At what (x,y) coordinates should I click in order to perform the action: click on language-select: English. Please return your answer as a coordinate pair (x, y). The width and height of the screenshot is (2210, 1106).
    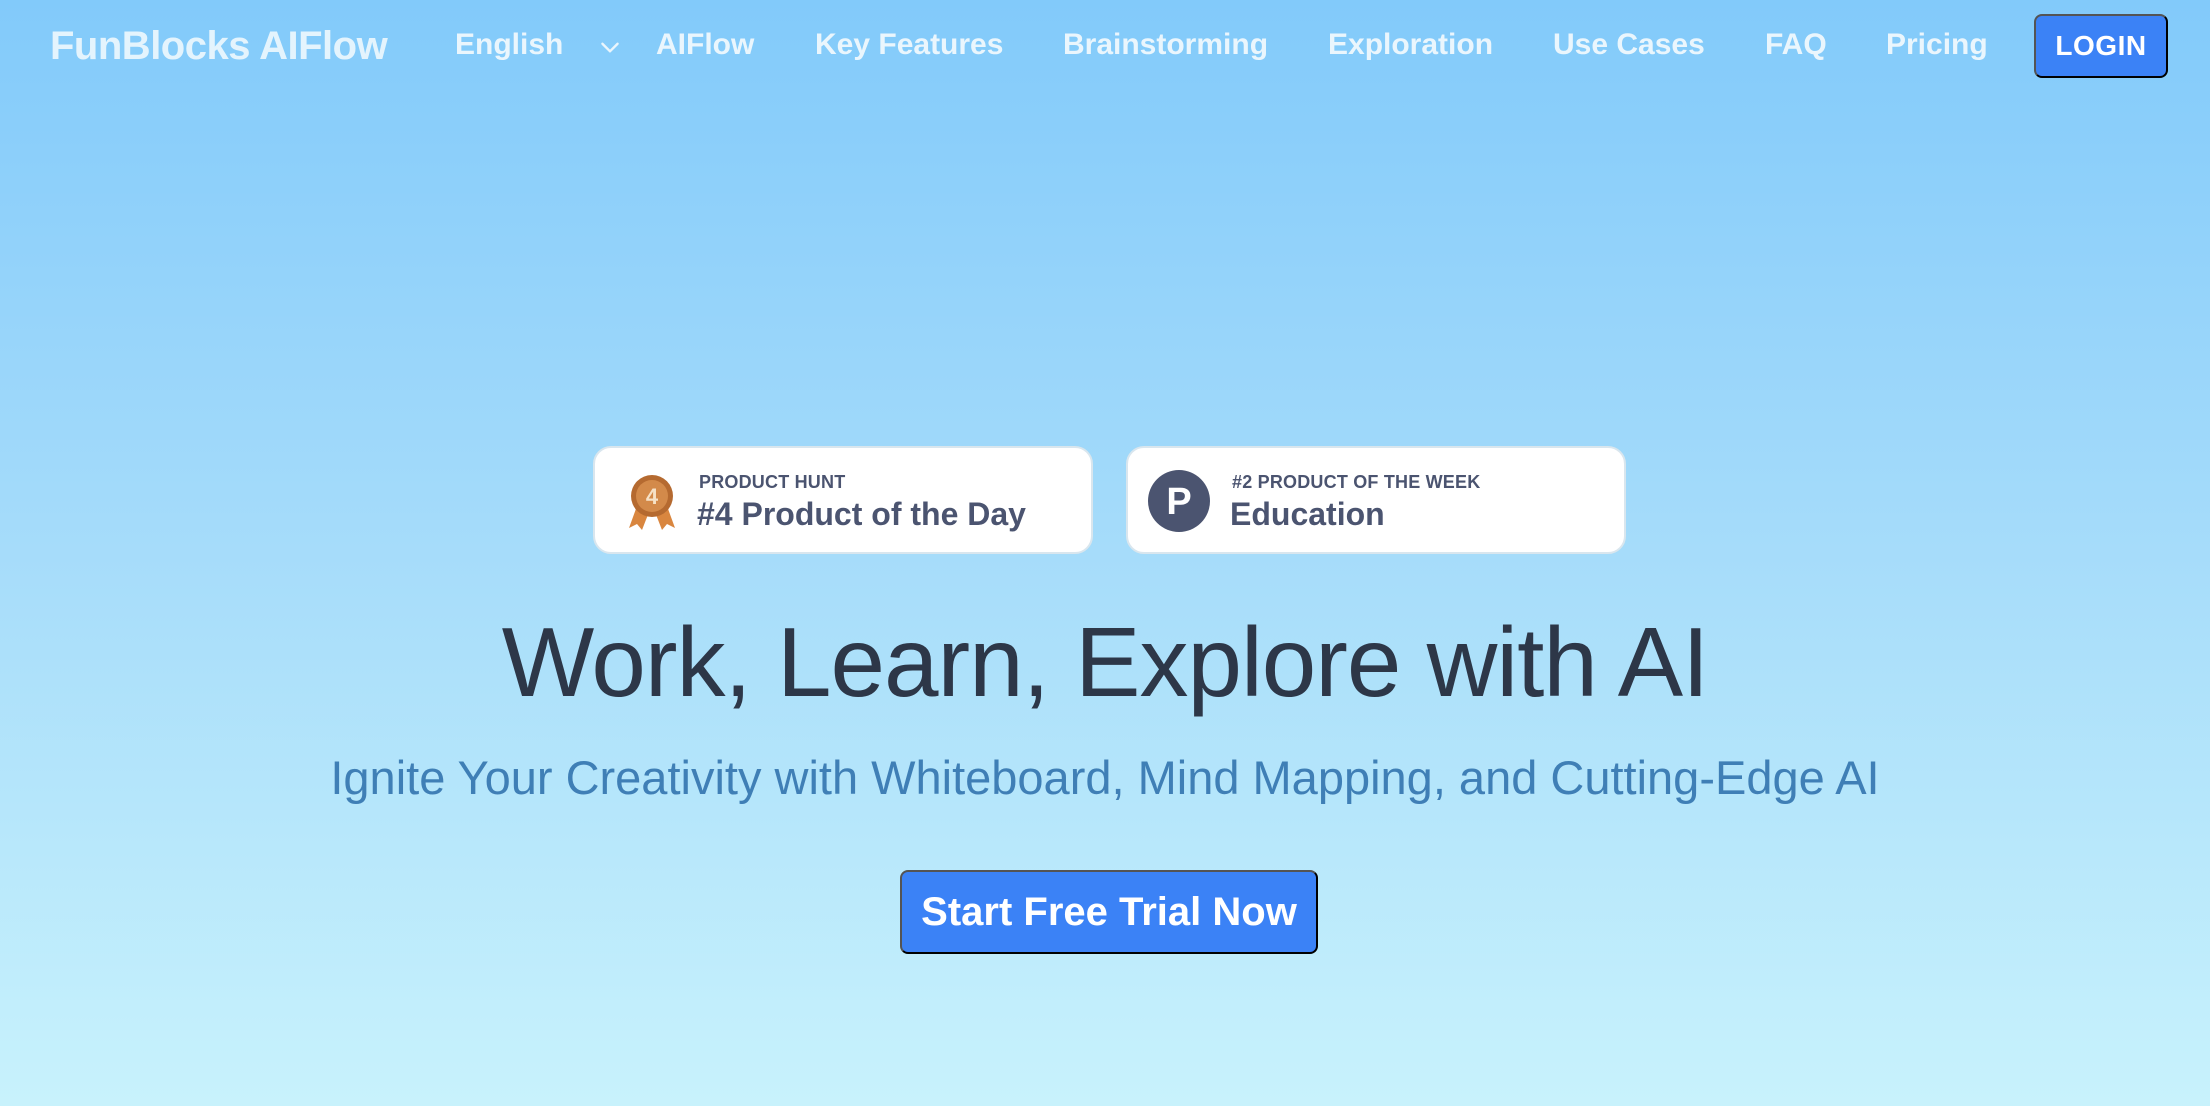
    Looking at the image, I should click on (537, 45).